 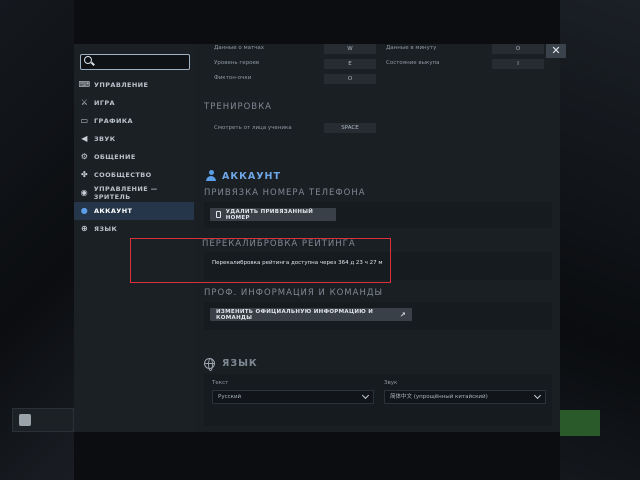 I want to click on sidebar-item-account: ● АККАУНТ, so click(x=134, y=211).